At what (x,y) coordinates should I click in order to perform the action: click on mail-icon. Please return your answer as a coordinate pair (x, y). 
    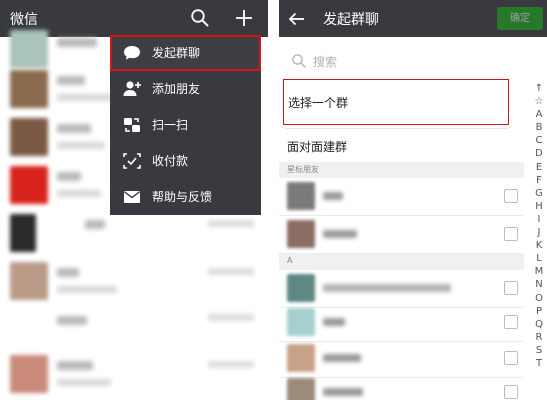
    Looking at the image, I should click on (132, 197).